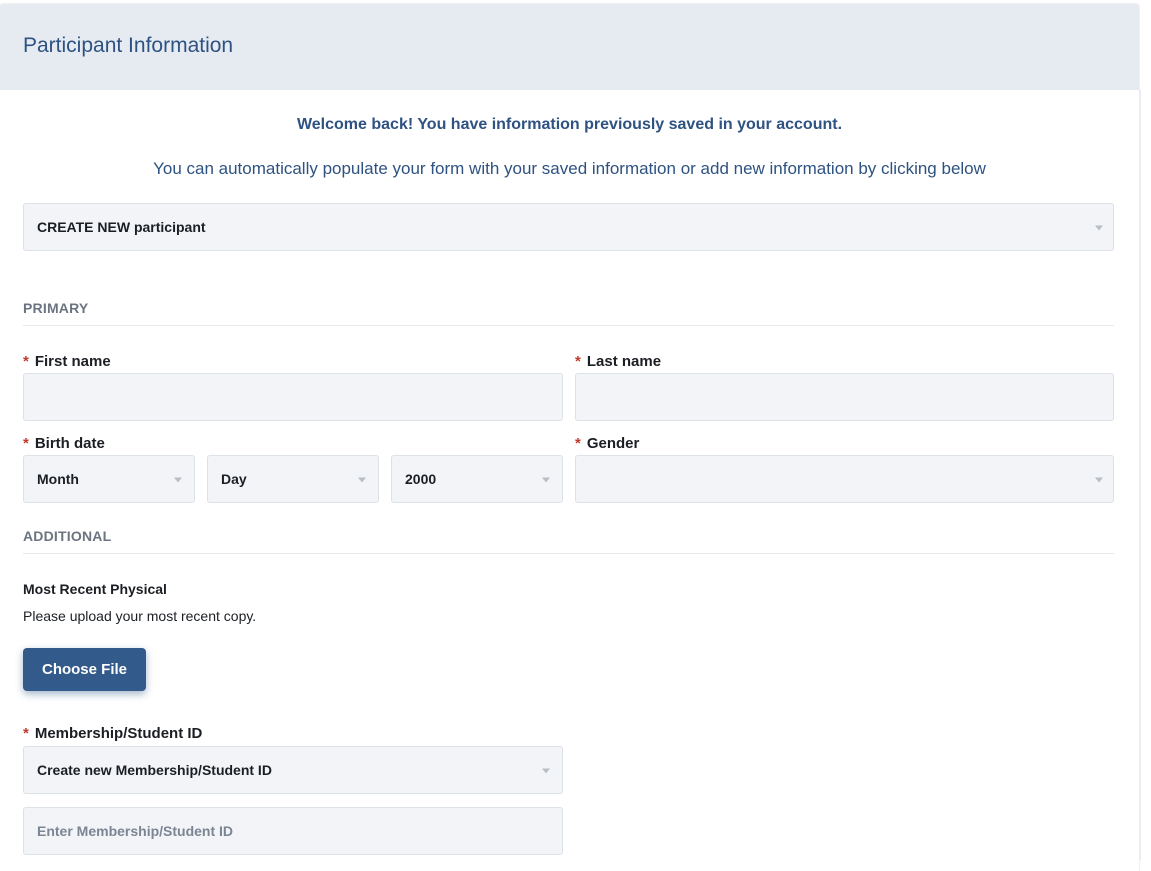  I want to click on card-header: Participant Information, so click(569, 47).